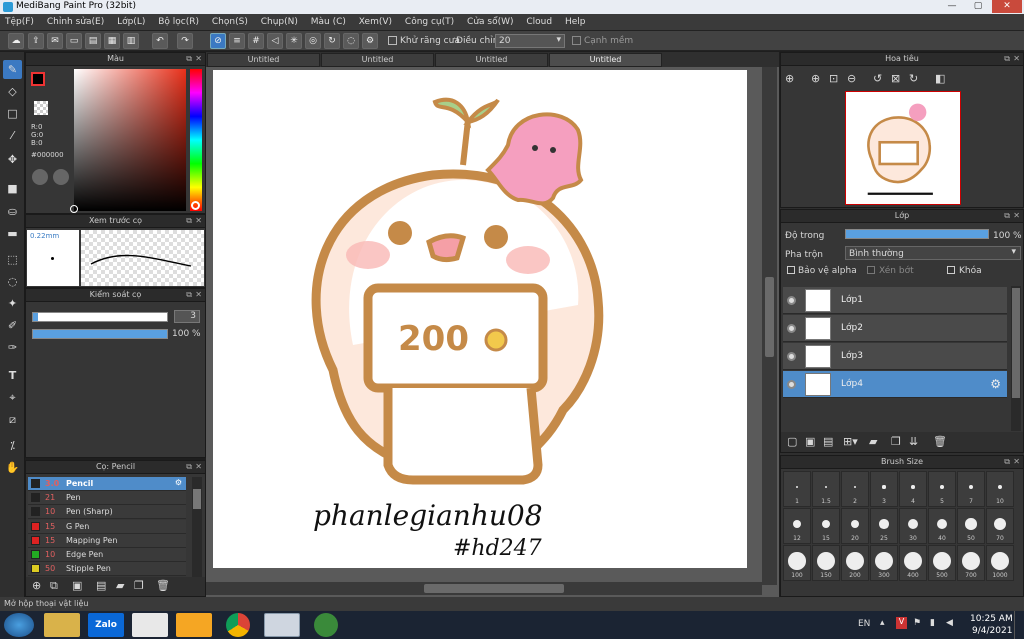 The image size is (1024, 639). I want to click on menu-layer: Lớp(L), so click(131, 22).